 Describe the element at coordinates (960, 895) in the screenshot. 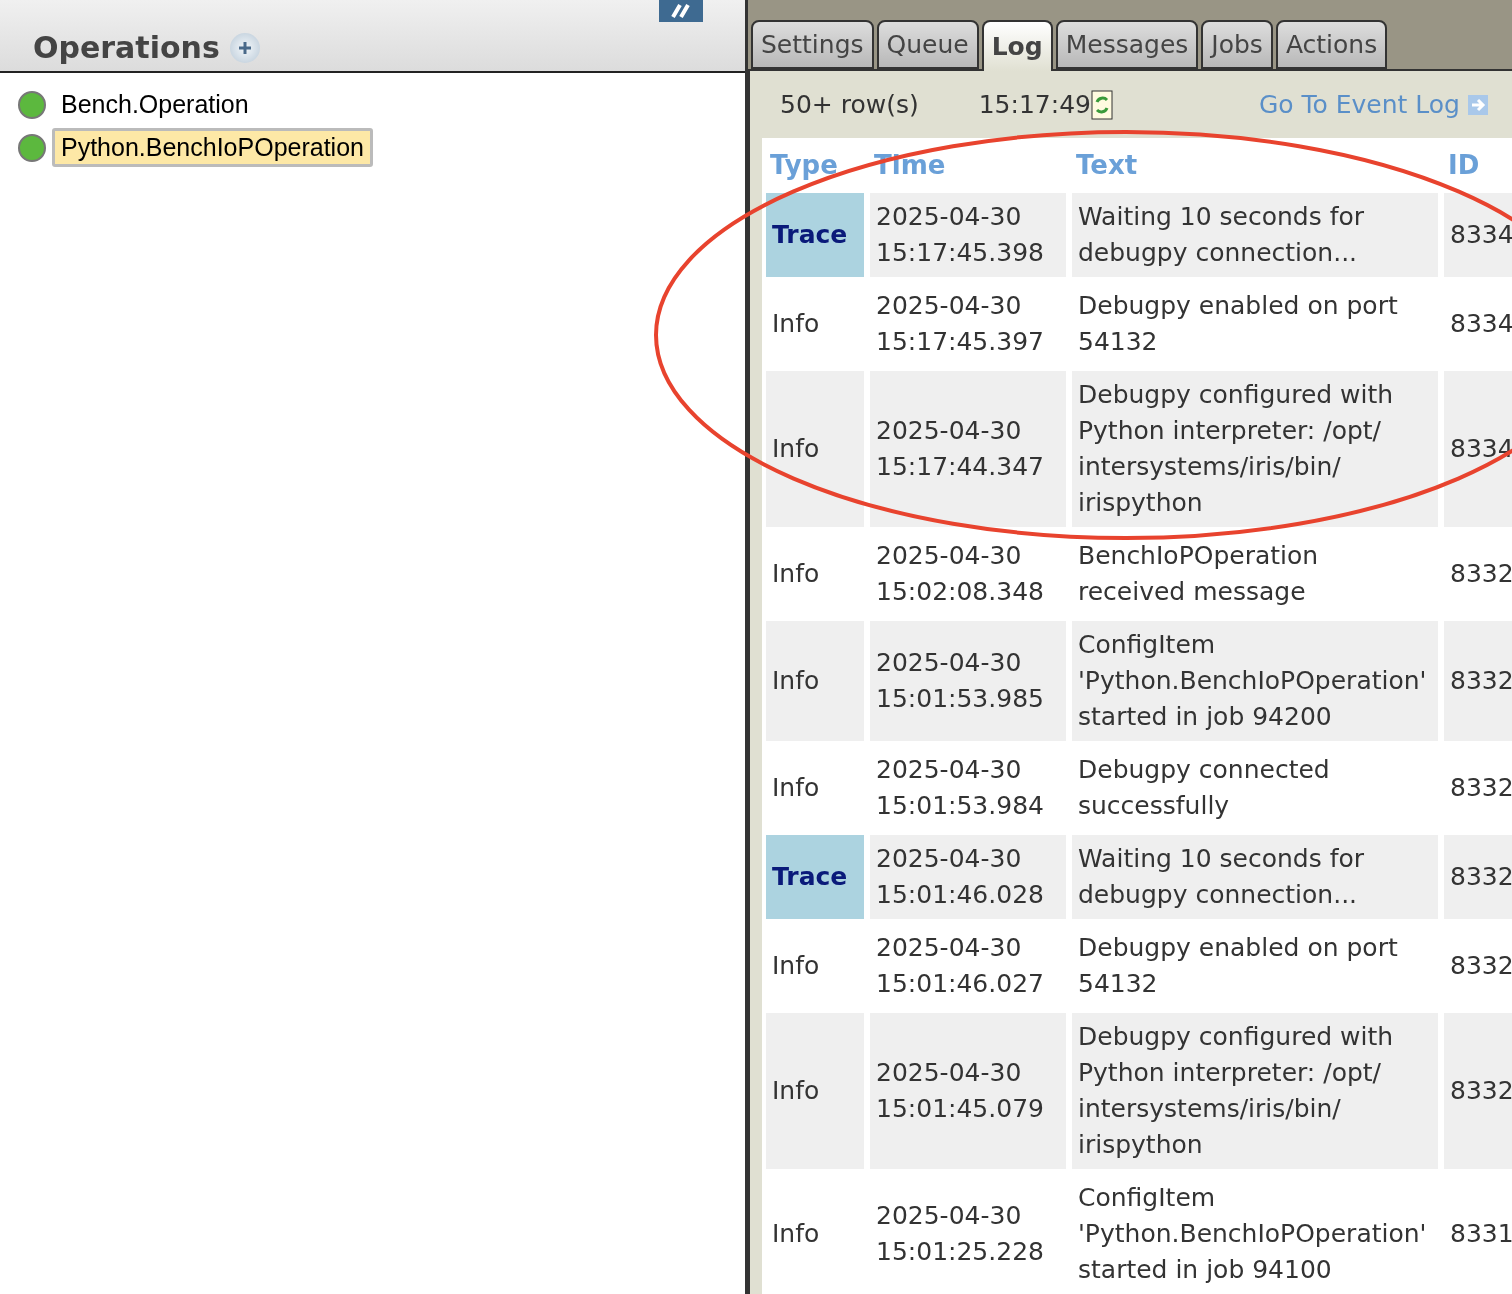

I see `time-text: 15:01:46.028` at that location.